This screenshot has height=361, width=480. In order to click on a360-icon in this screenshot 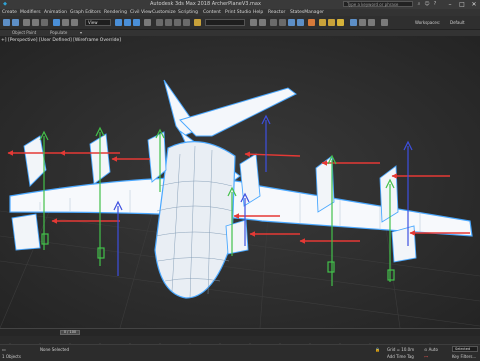, I will do `click(353, 22)`.